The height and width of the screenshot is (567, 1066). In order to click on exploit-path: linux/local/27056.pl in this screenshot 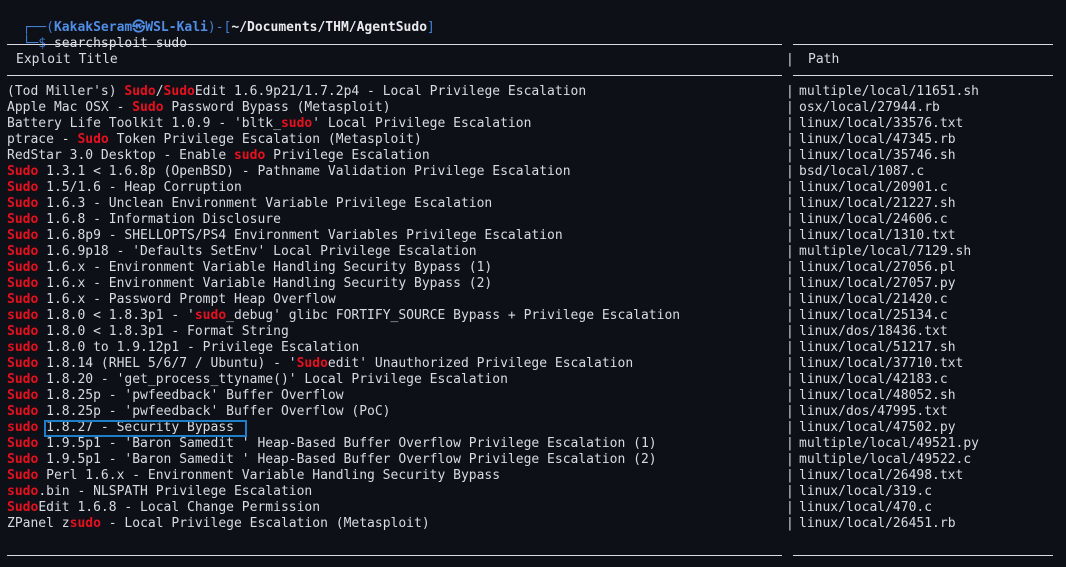, I will do `click(877, 267)`.